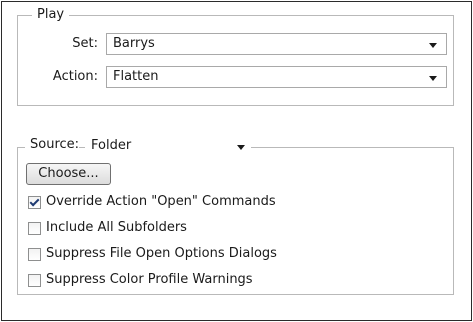 The image size is (473, 322). I want to click on set-label: Set:, so click(85, 43).